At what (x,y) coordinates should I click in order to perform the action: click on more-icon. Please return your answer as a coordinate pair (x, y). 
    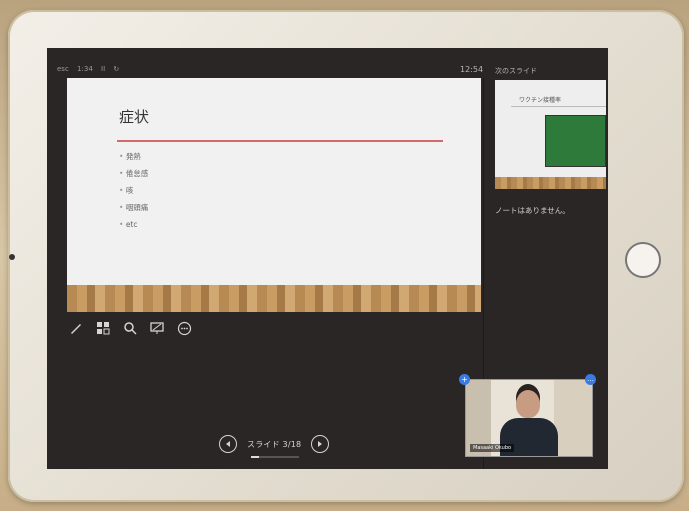
    Looking at the image, I should click on (184, 328).